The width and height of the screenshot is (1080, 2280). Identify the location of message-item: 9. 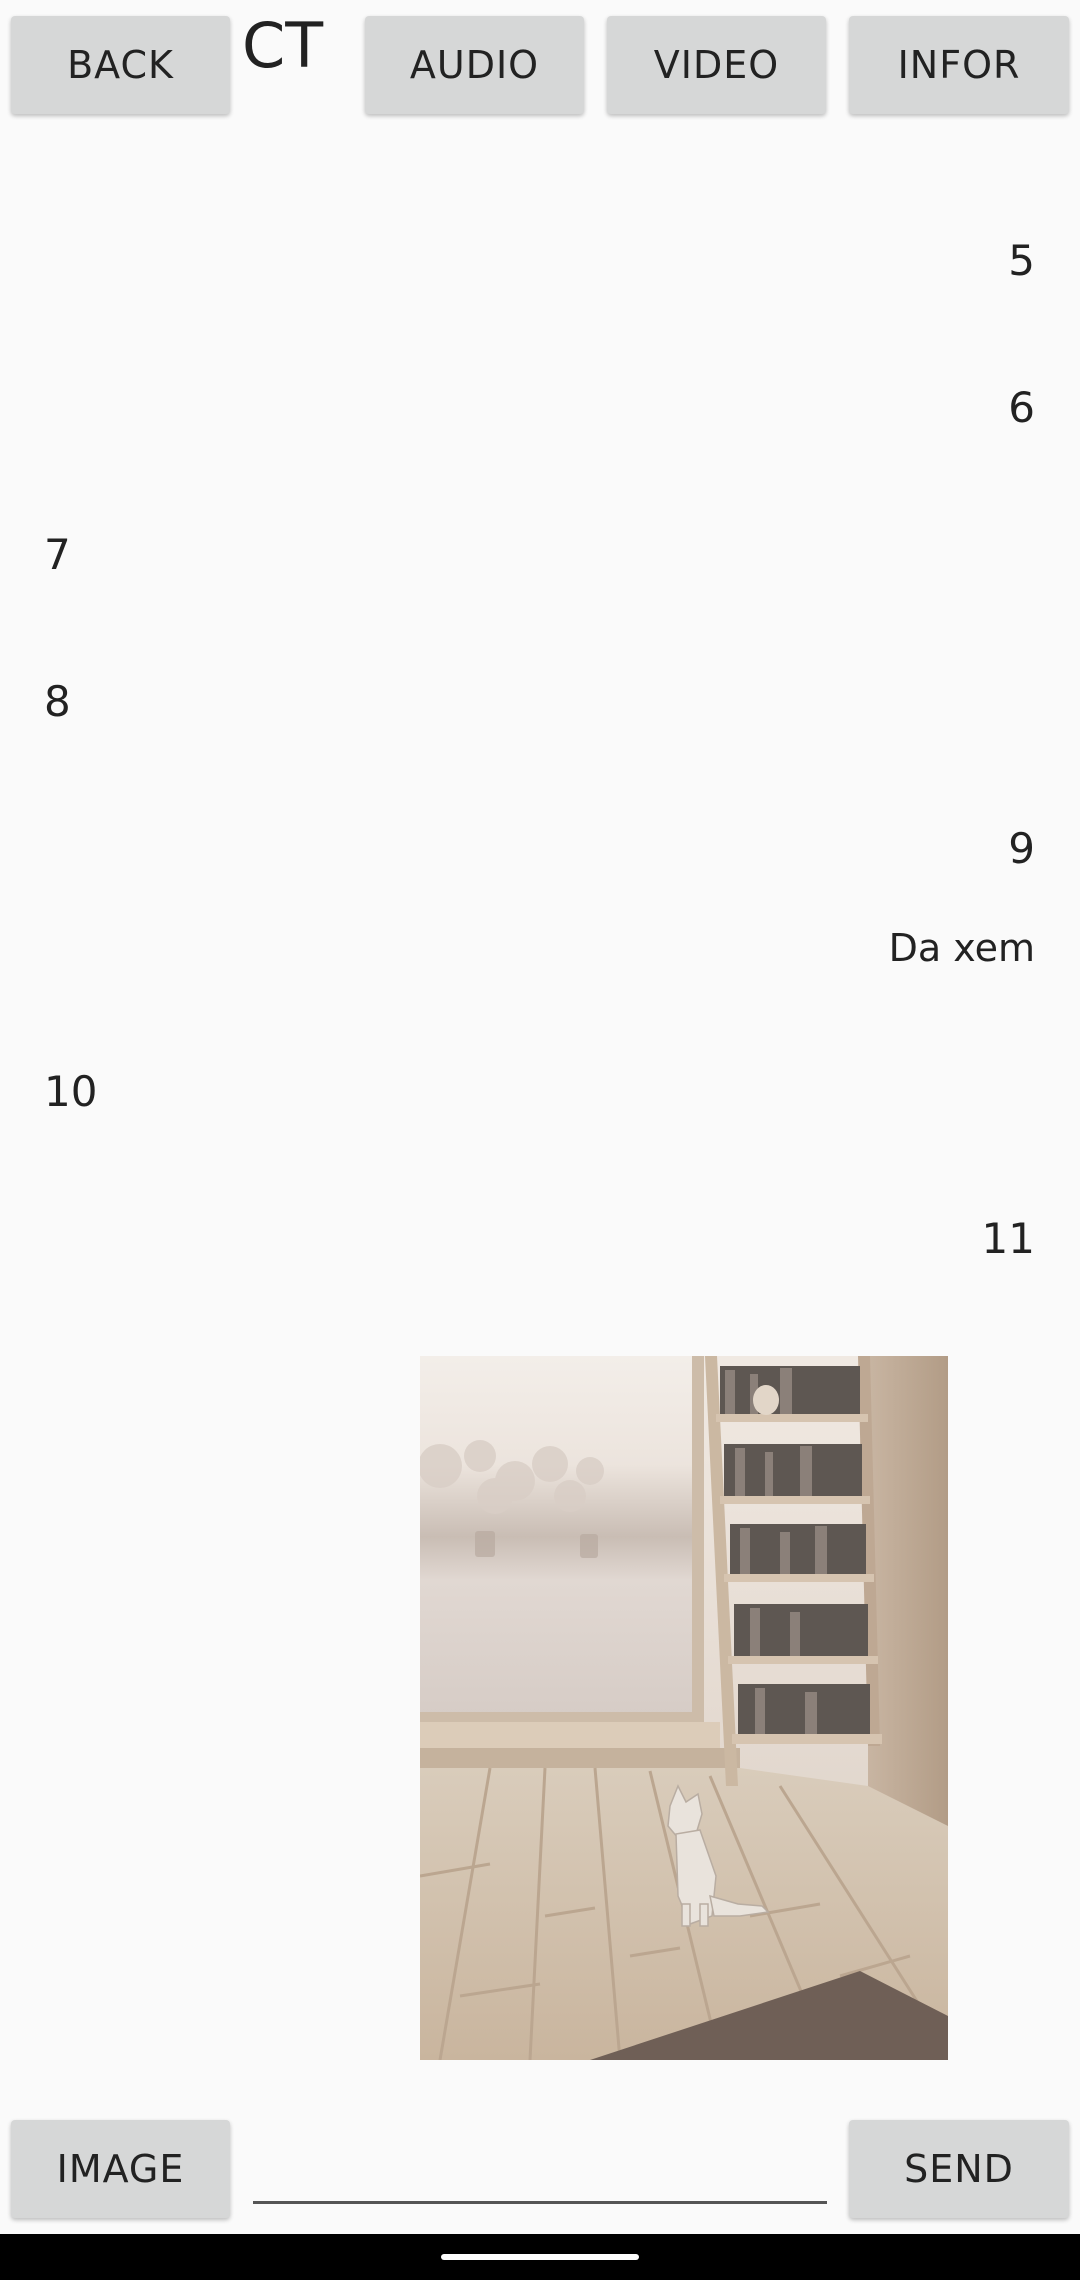
(1021, 848).